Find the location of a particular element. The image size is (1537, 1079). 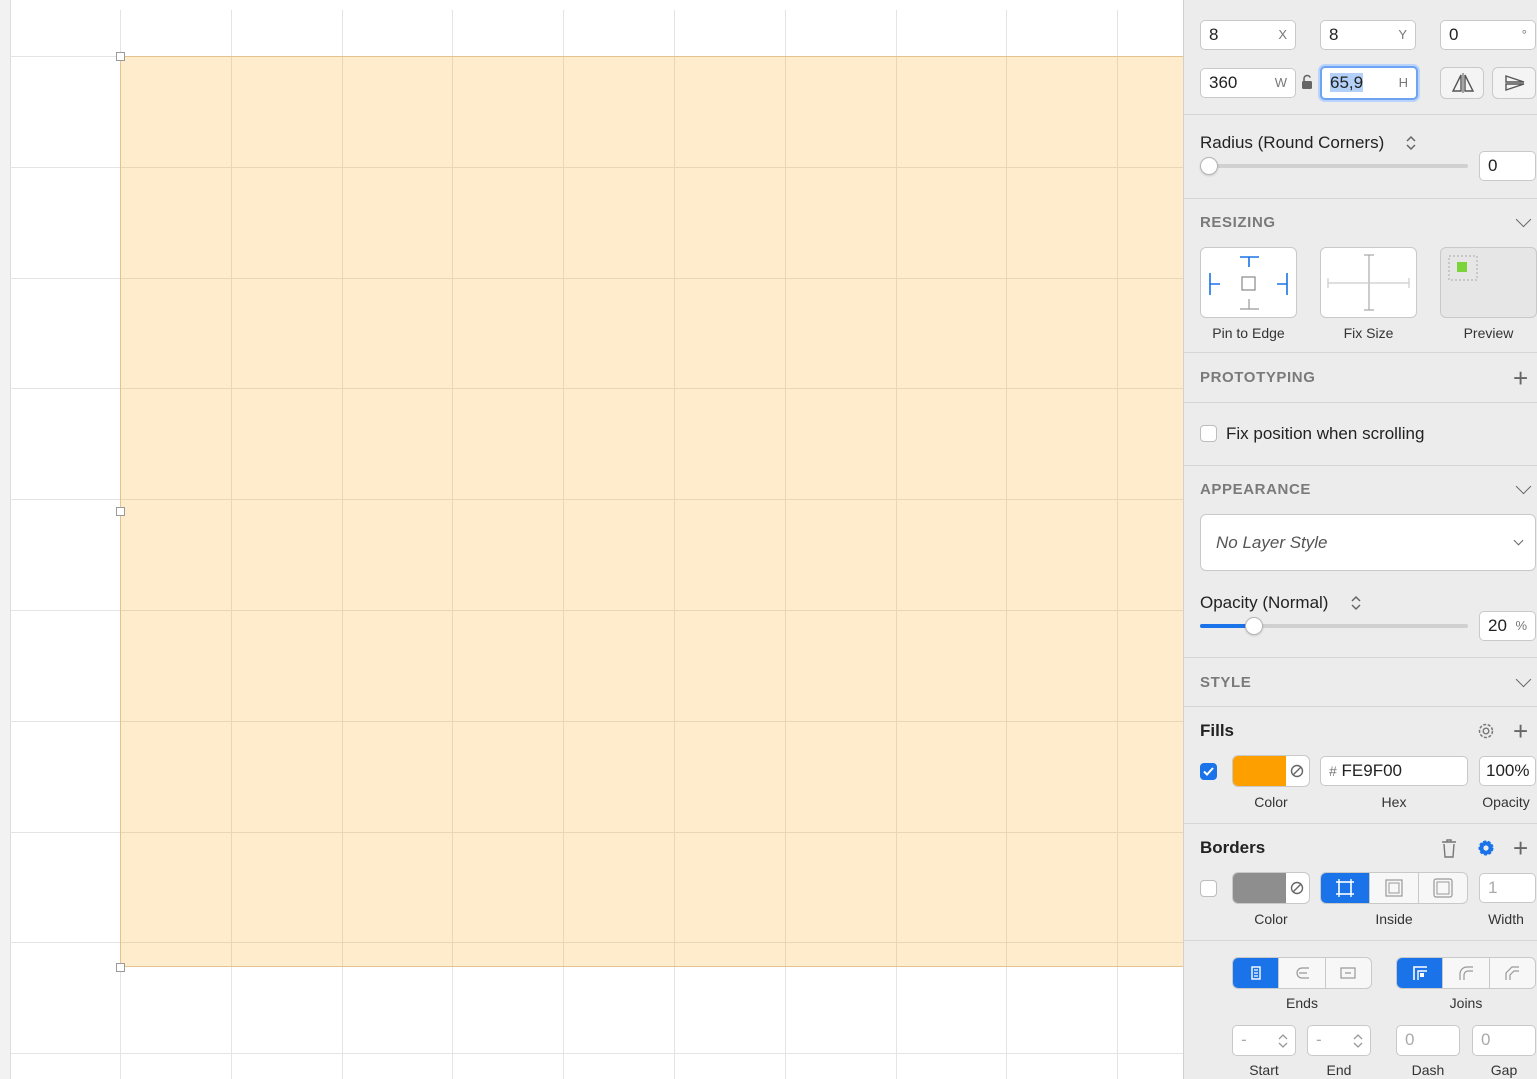

joins-label: Joins is located at coordinates (1466, 1003).